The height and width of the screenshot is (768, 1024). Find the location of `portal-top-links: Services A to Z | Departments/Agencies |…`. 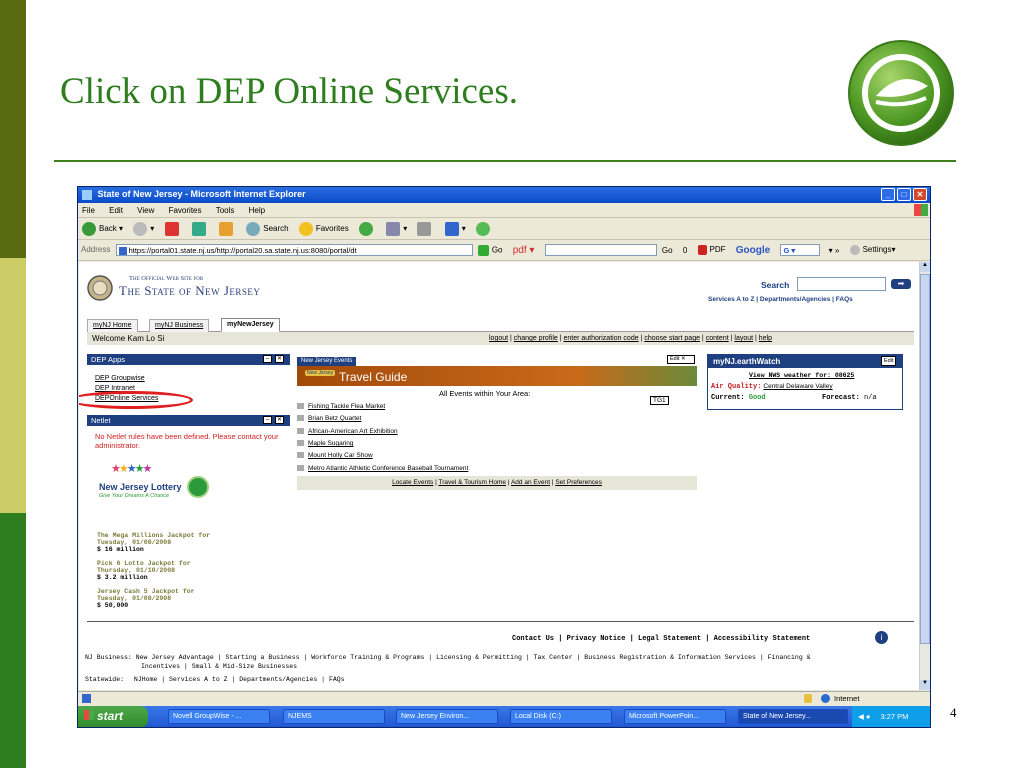

portal-top-links: Services A to Z | Departments/Agencies |… is located at coordinates (780, 299).